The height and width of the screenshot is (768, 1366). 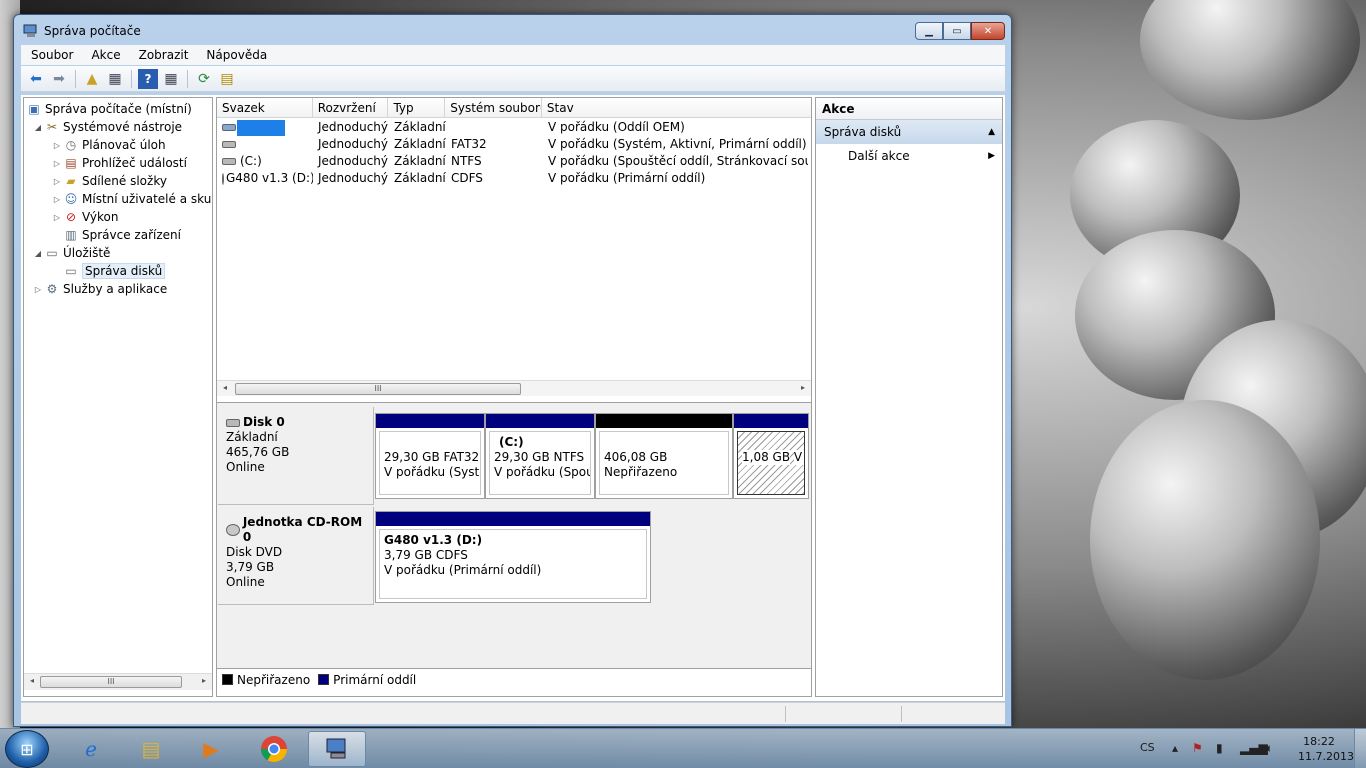 What do you see at coordinates (109, 181) in the screenshot?
I see `tree-item-shared-folders: ▷ ▰ Sdílené složky` at bounding box center [109, 181].